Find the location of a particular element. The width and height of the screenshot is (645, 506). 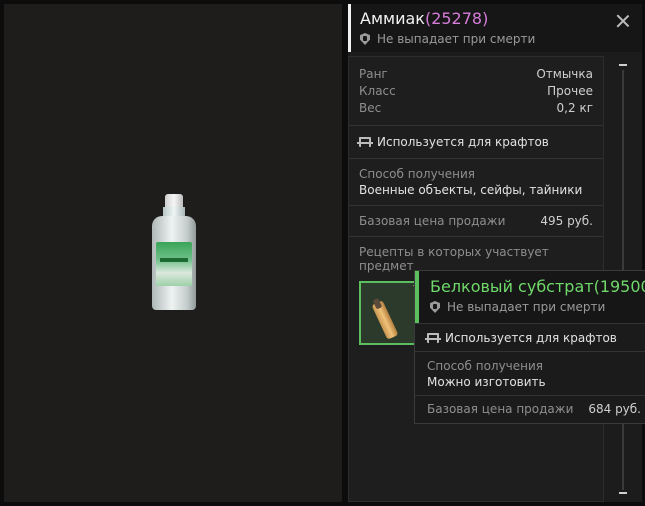

item-title: Аммиак(25278) is located at coordinates (424, 18).